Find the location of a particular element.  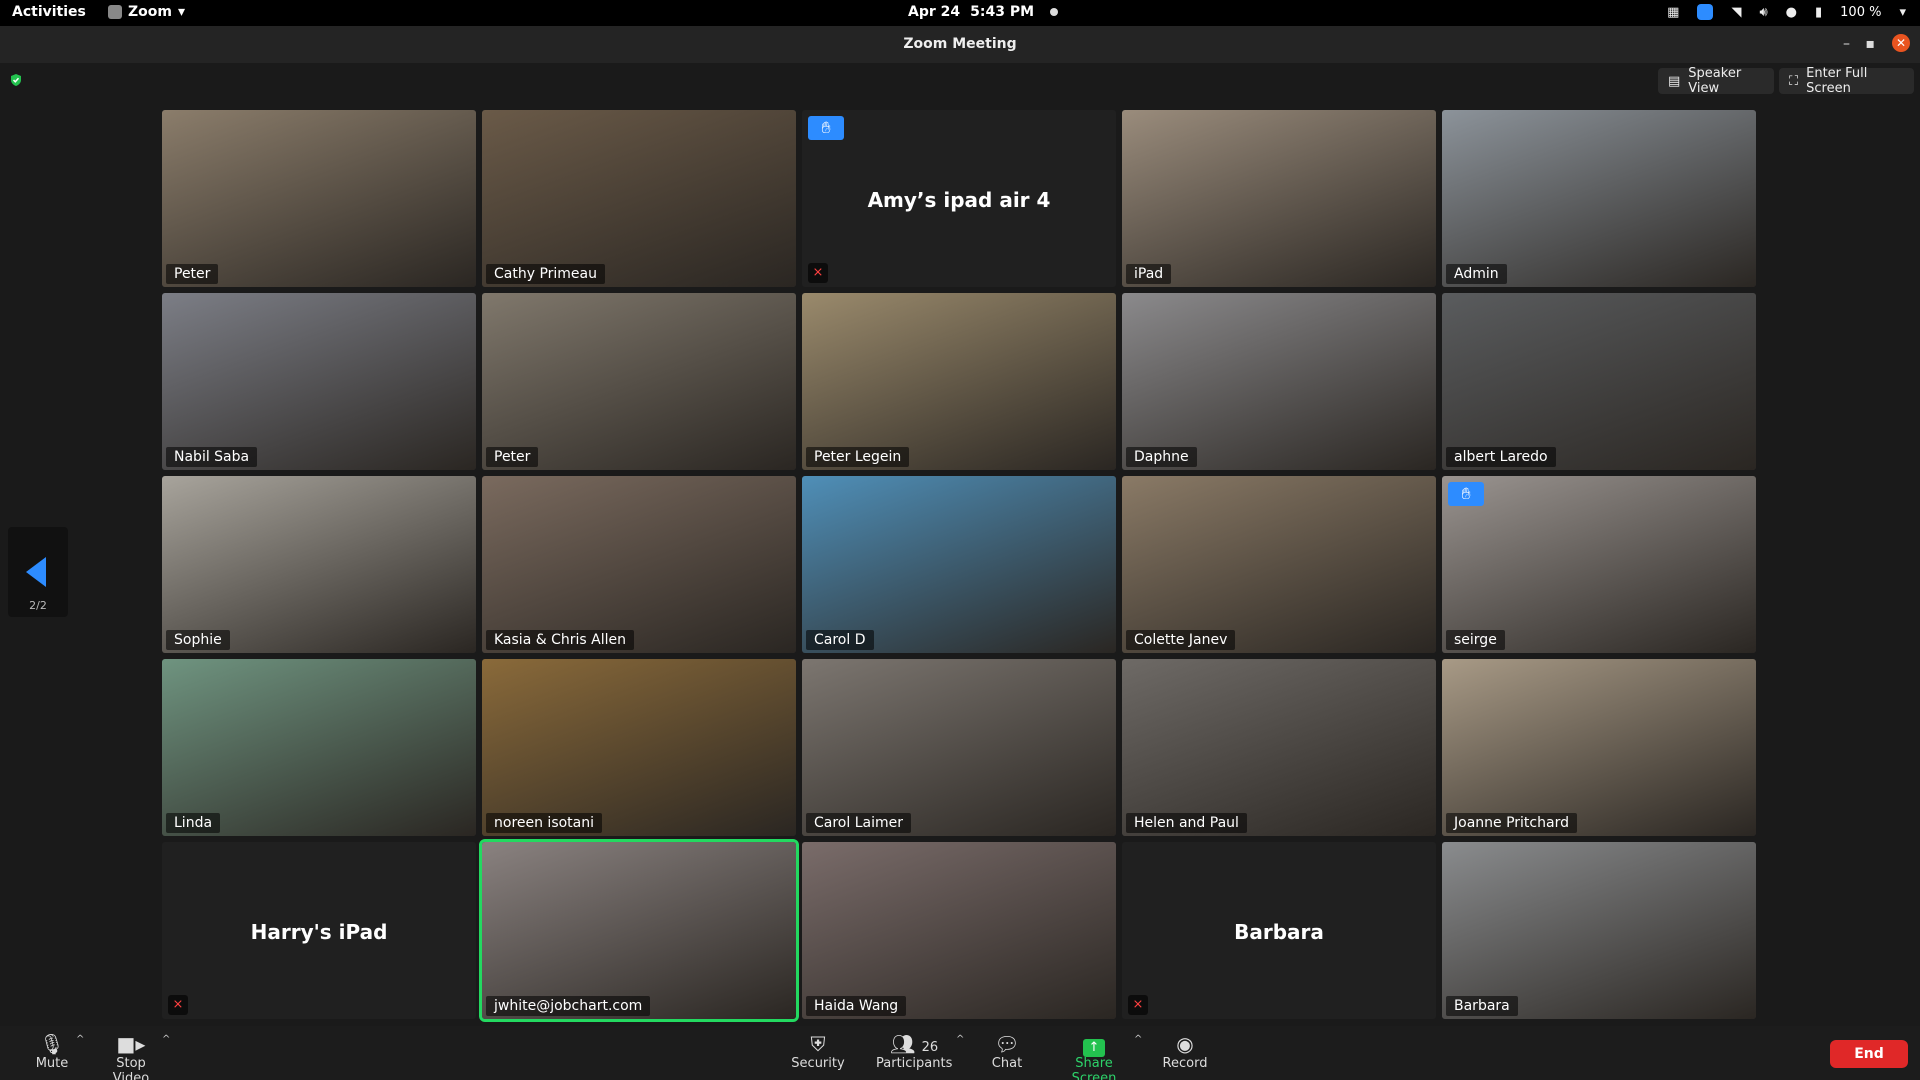

participant-name-label: Kasia & Chris Allen is located at coordinates (560, 640).